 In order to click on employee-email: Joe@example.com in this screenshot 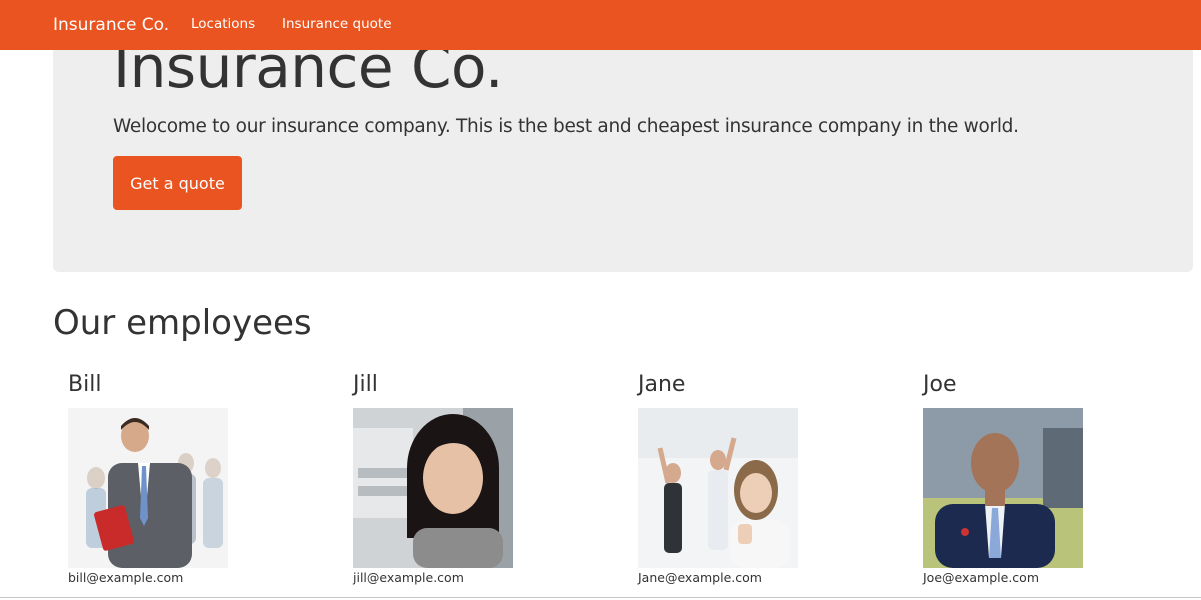, I will do `click(981, 578)`.